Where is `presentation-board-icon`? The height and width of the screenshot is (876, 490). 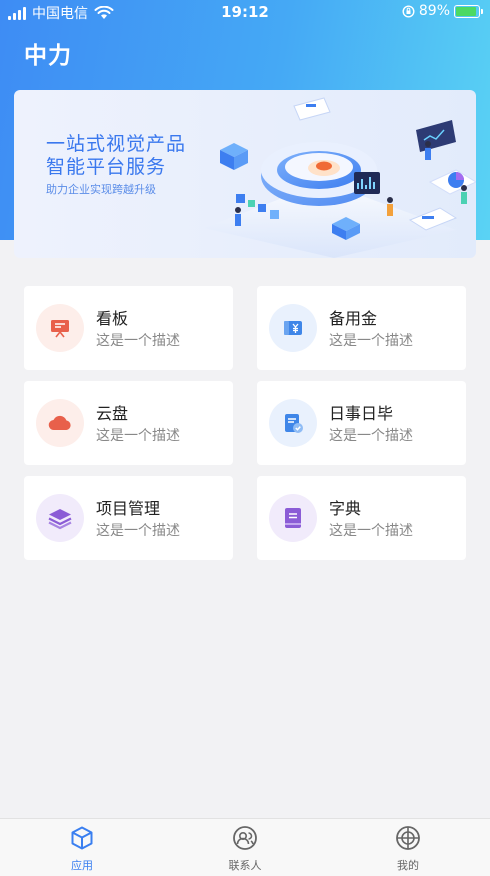 presentation-board-icon is located at coordinates (60, 328).